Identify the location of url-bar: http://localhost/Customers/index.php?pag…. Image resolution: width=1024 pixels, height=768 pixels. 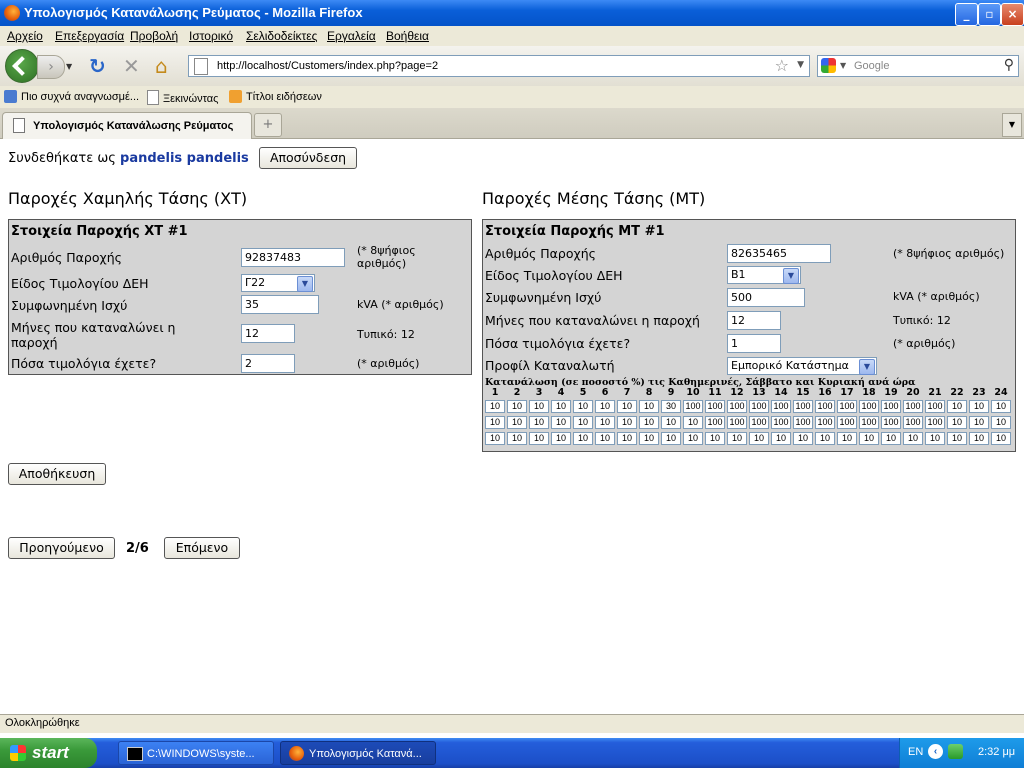
(499, 66).